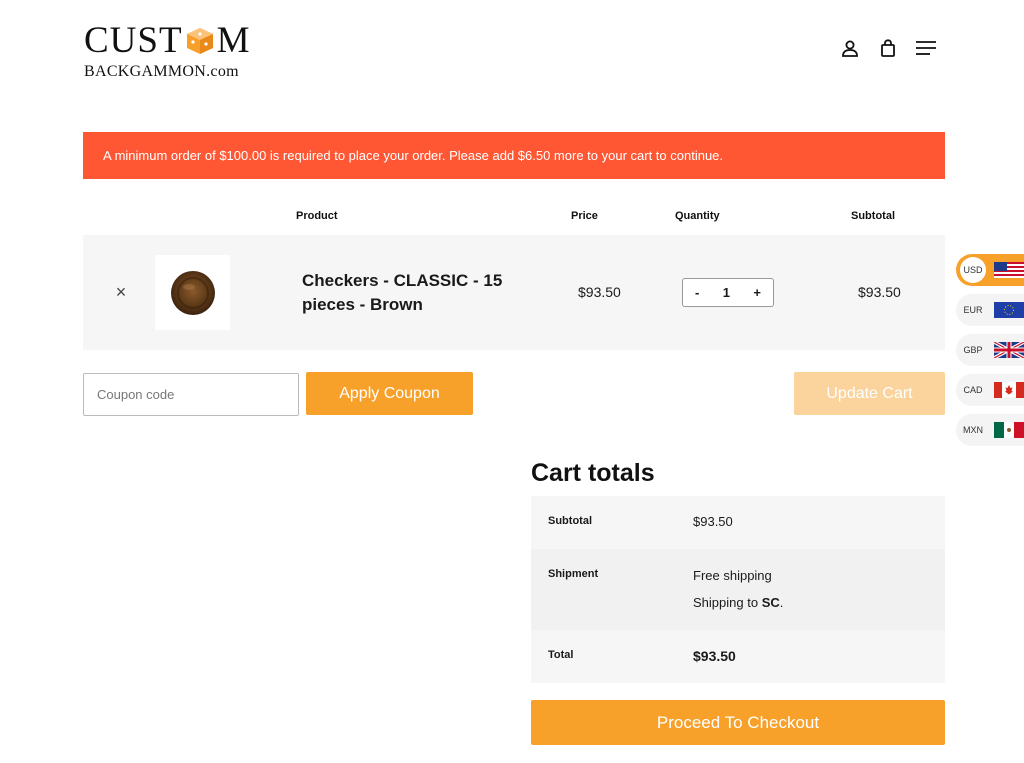 This screenshot has height=763, width=1024. I want to click on currency-code: USD, so click(973, 270).